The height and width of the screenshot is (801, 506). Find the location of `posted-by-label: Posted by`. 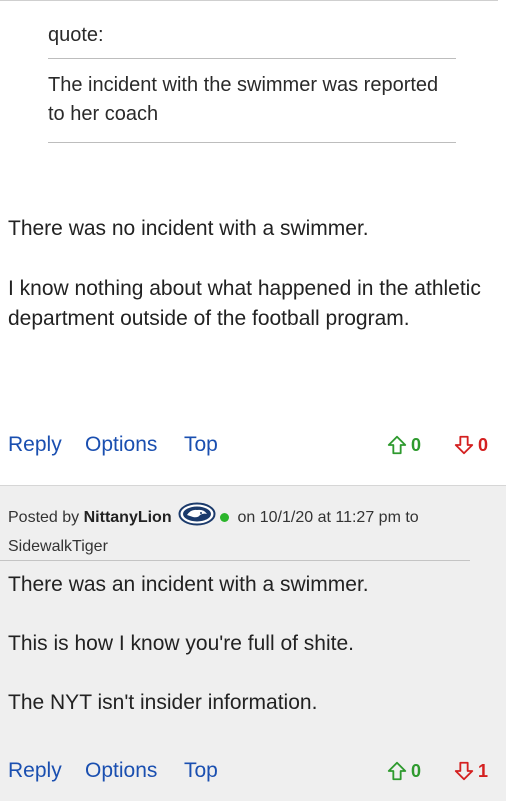

posted-by-label: Posted by is located at coordinates (44, 518).